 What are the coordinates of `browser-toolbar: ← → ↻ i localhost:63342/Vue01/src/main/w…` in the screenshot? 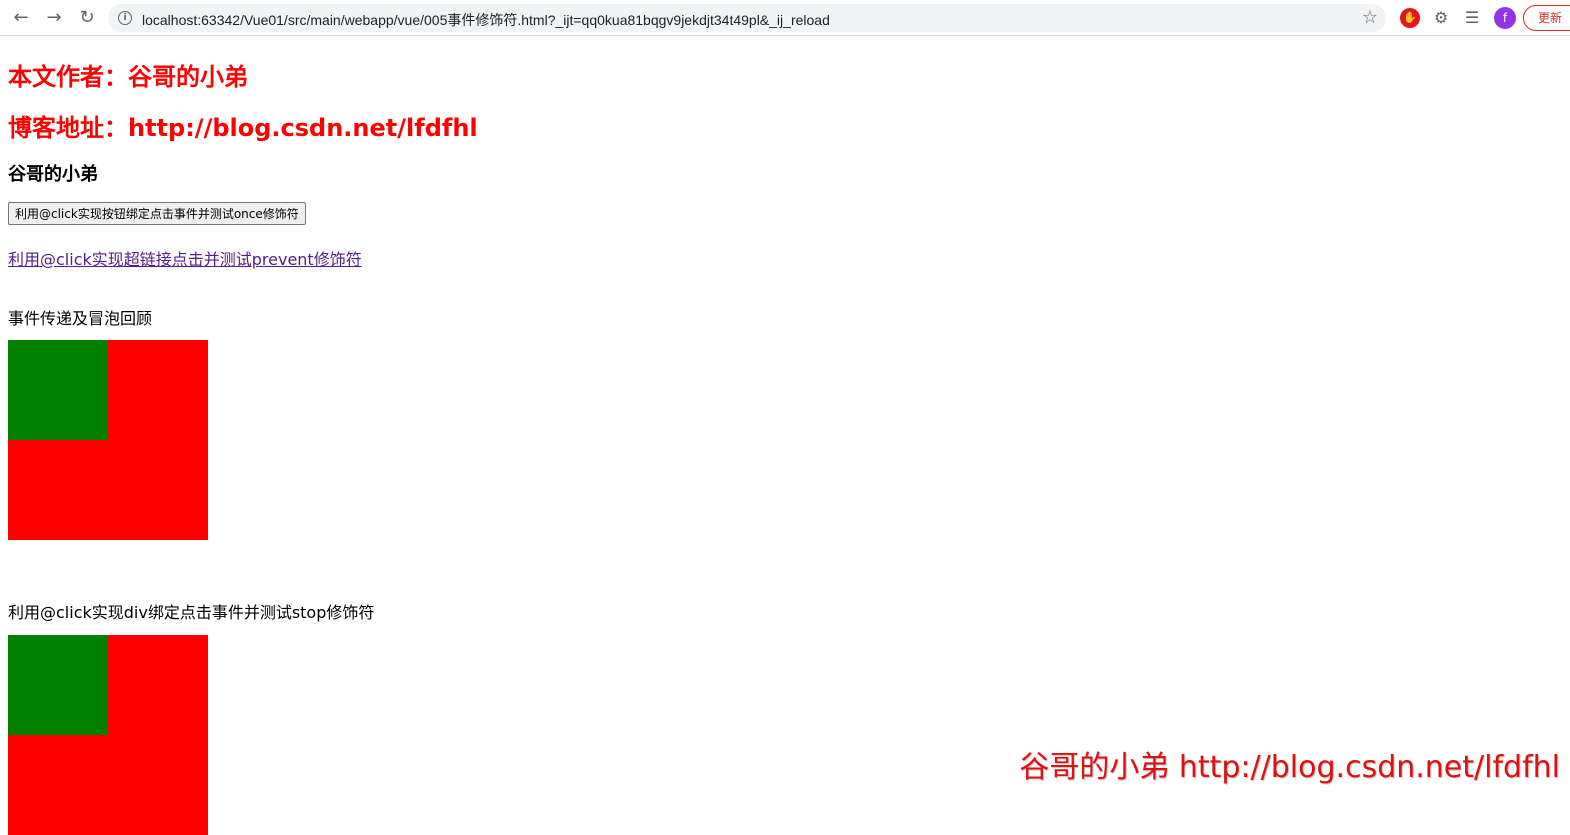 It's located at (785, 18).